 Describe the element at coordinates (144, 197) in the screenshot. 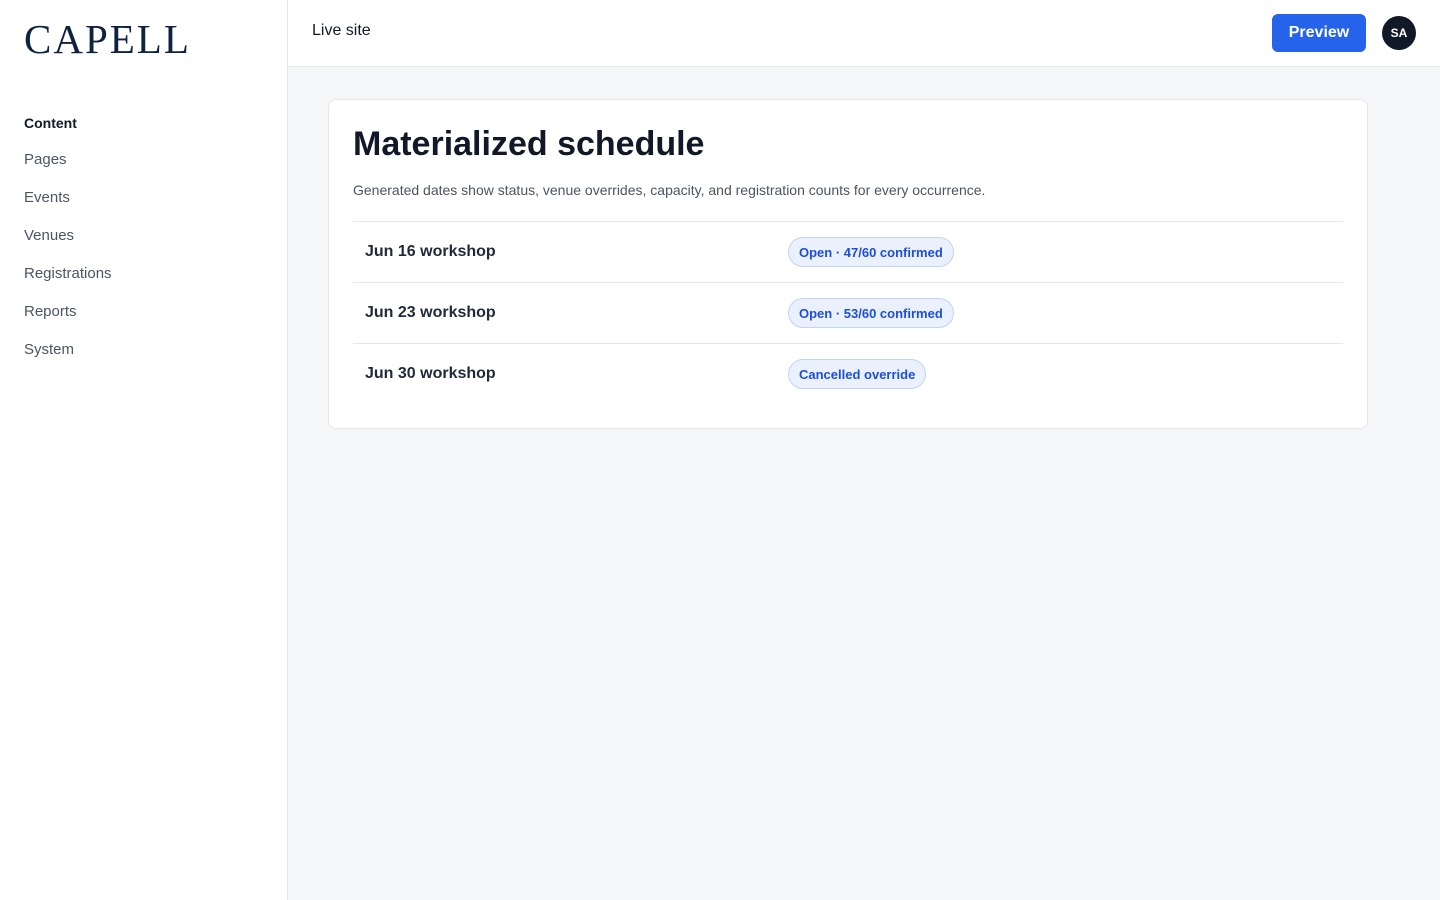

I see `sidebar-item-events: Events` at that location.